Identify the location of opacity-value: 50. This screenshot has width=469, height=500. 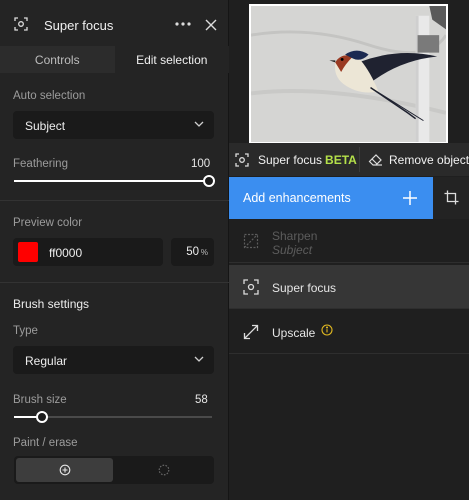
(192, 252).